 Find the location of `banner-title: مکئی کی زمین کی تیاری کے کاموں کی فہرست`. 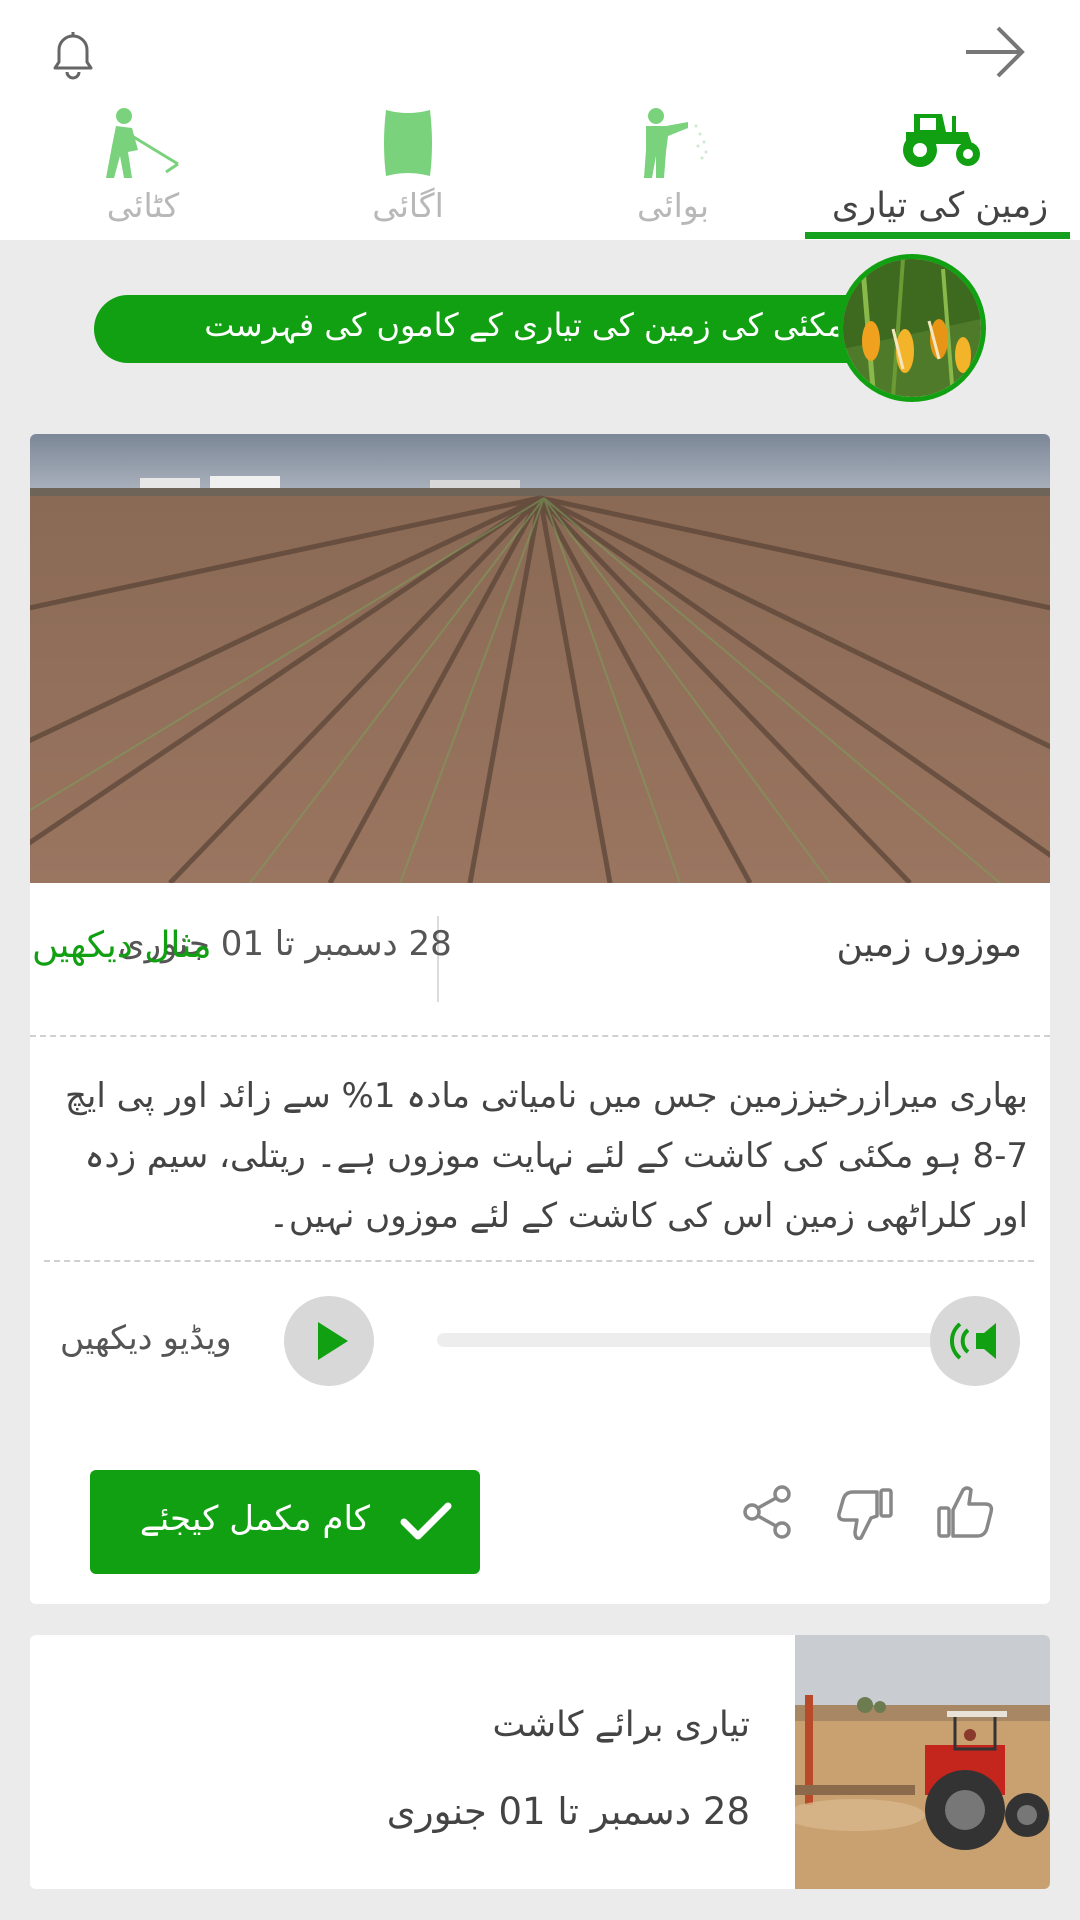

banner-title: مکئی کی زمین کی تیاری کے کاموں کی فہرست is located at coordinates (524, 325).